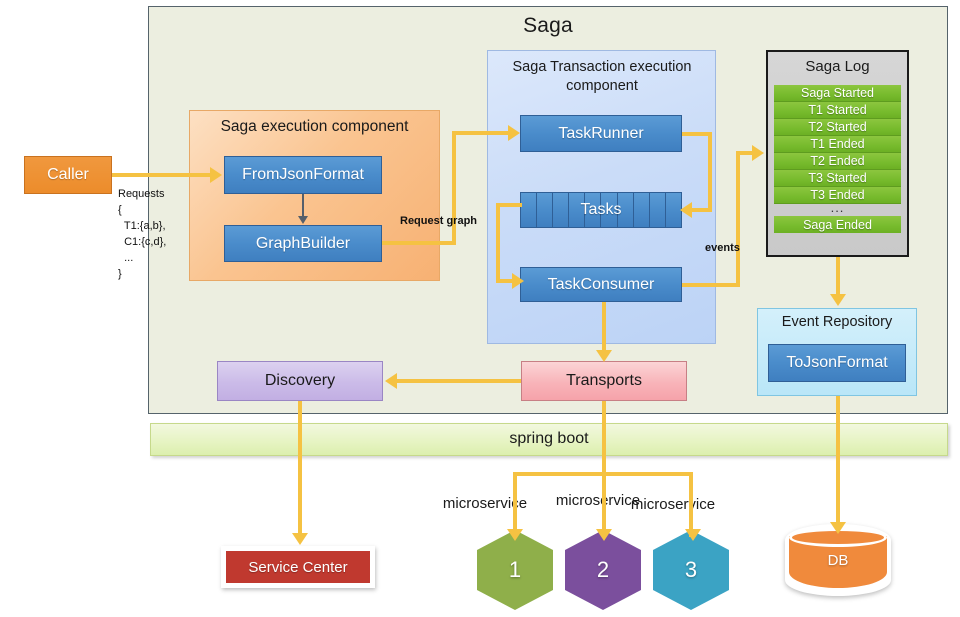 The height and width of the screenshot is (617, 960). What do you see at coordinates (601, 133) in the screenshot?
I see `task-runner-box: TaskRunner` at bounding box center [601, 133].